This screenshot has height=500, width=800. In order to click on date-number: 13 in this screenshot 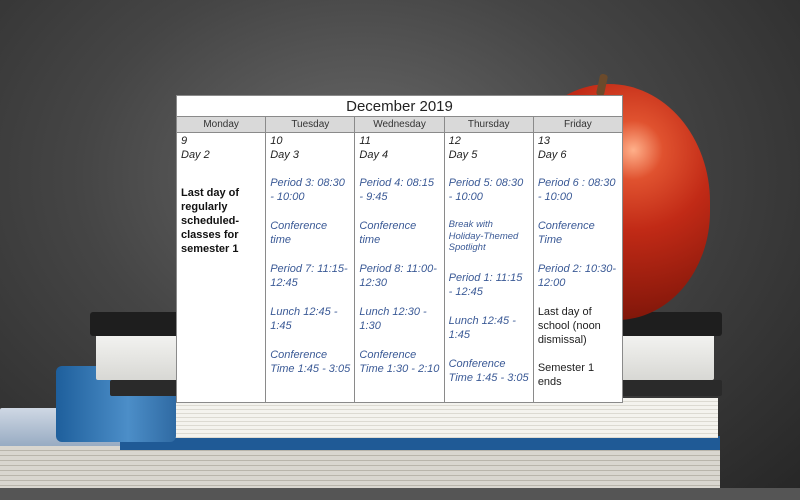, I will do `click(544, 141)`.